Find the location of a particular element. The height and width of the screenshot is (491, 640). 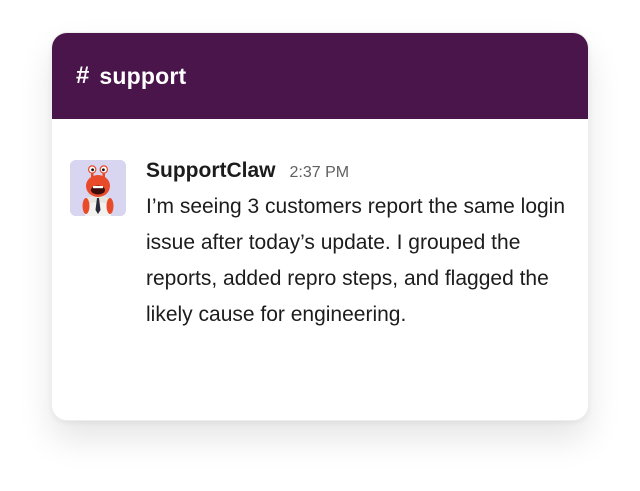

crab-mascot-icon is located at coordinates (98, 188).